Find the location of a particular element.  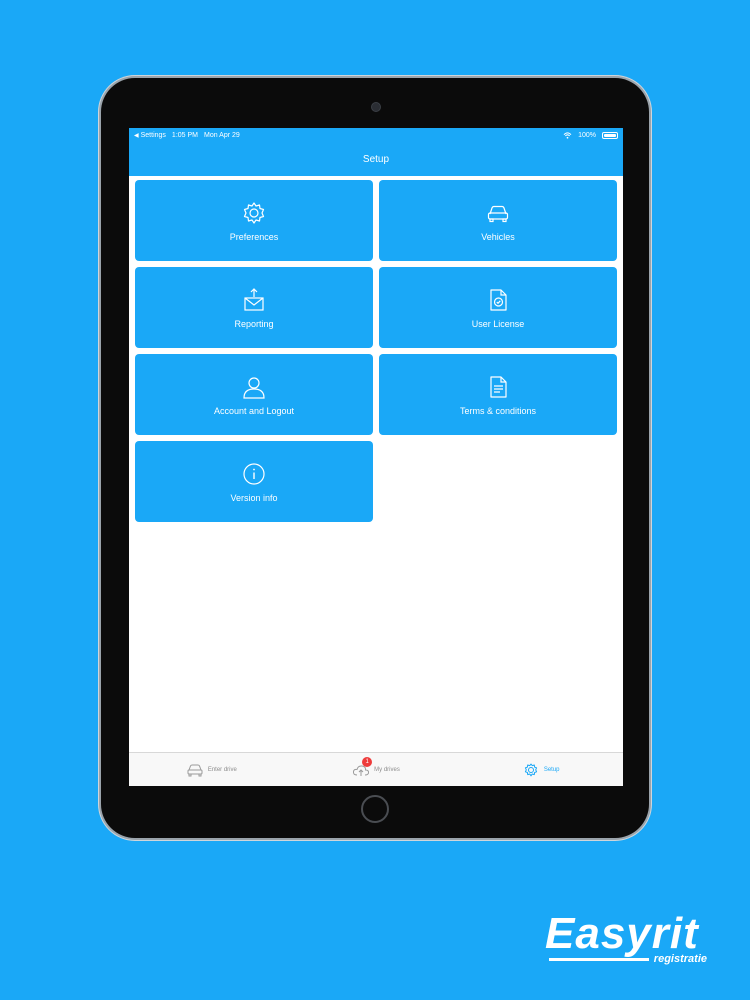

logo-subtitle: registratie is located at coordinates (680, 959).